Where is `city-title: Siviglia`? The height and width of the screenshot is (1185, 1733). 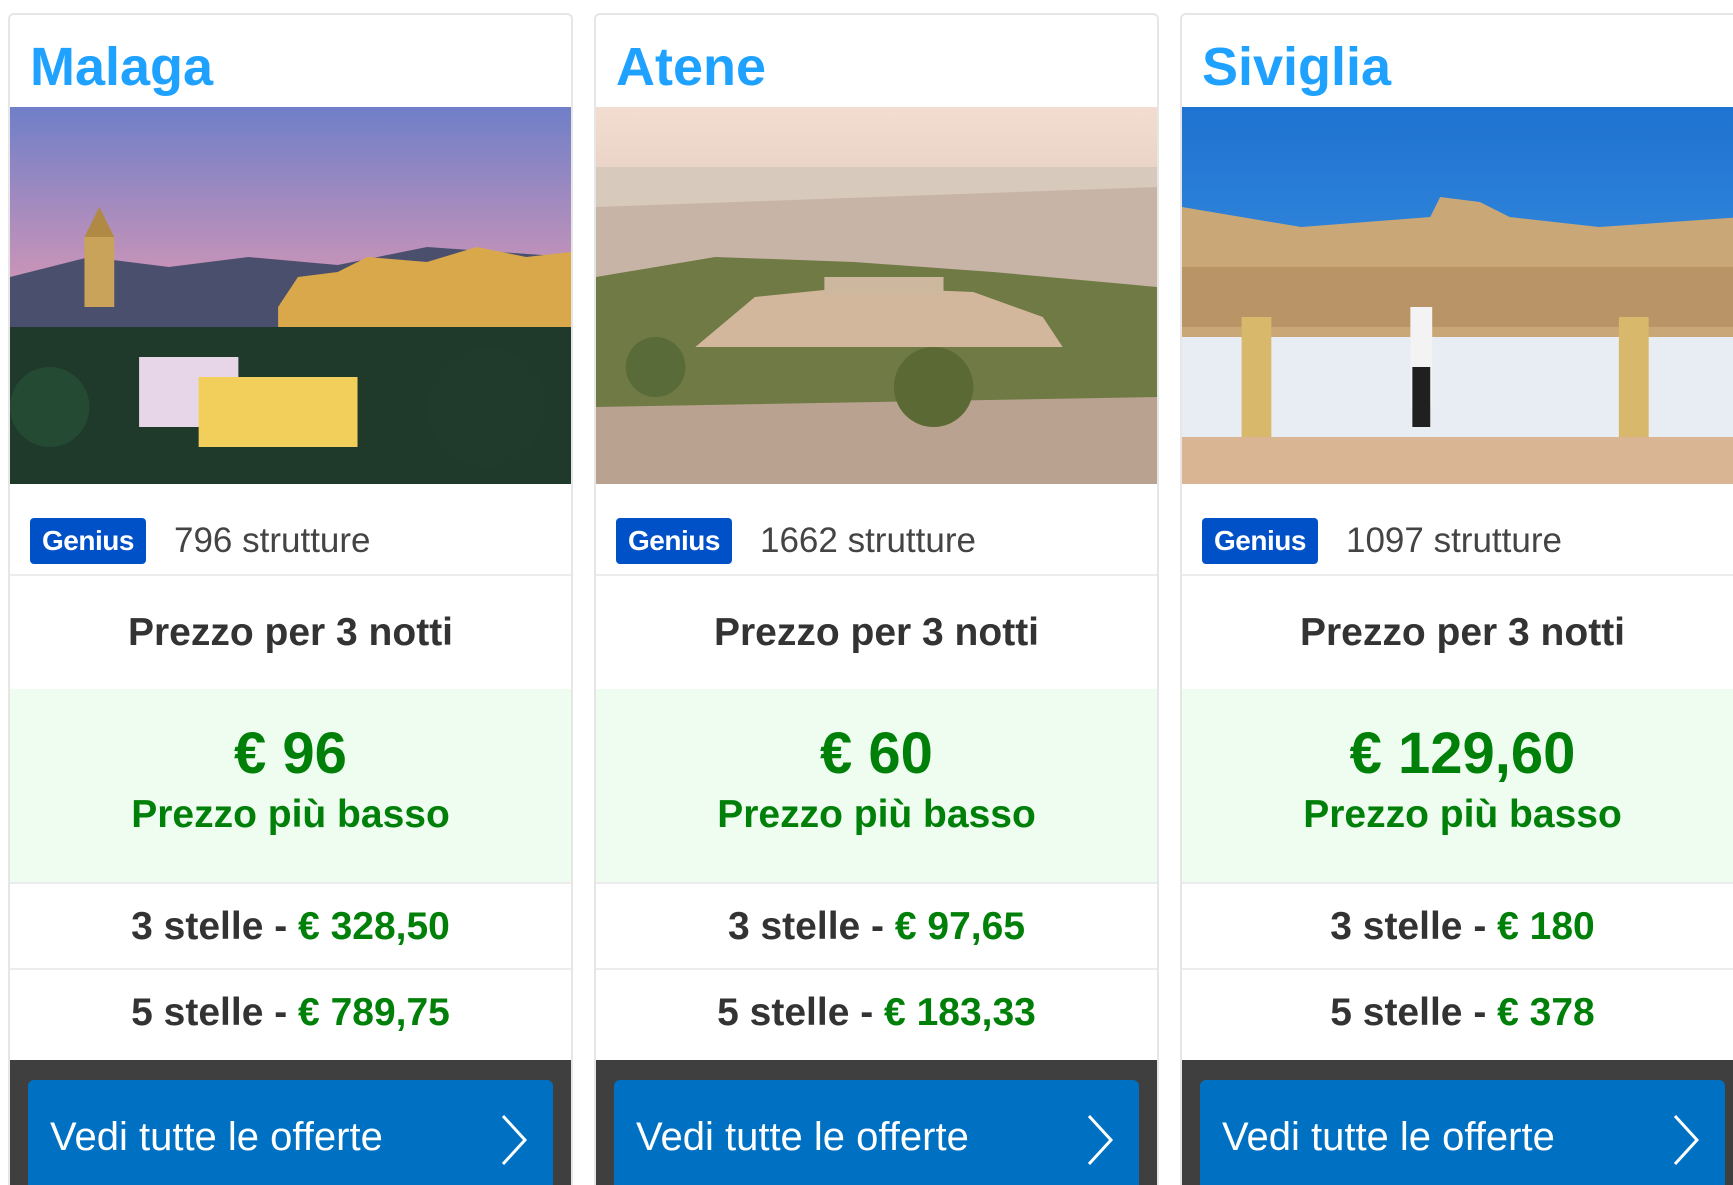
city-title: Siviglia is located at coordinates (1296, 67).